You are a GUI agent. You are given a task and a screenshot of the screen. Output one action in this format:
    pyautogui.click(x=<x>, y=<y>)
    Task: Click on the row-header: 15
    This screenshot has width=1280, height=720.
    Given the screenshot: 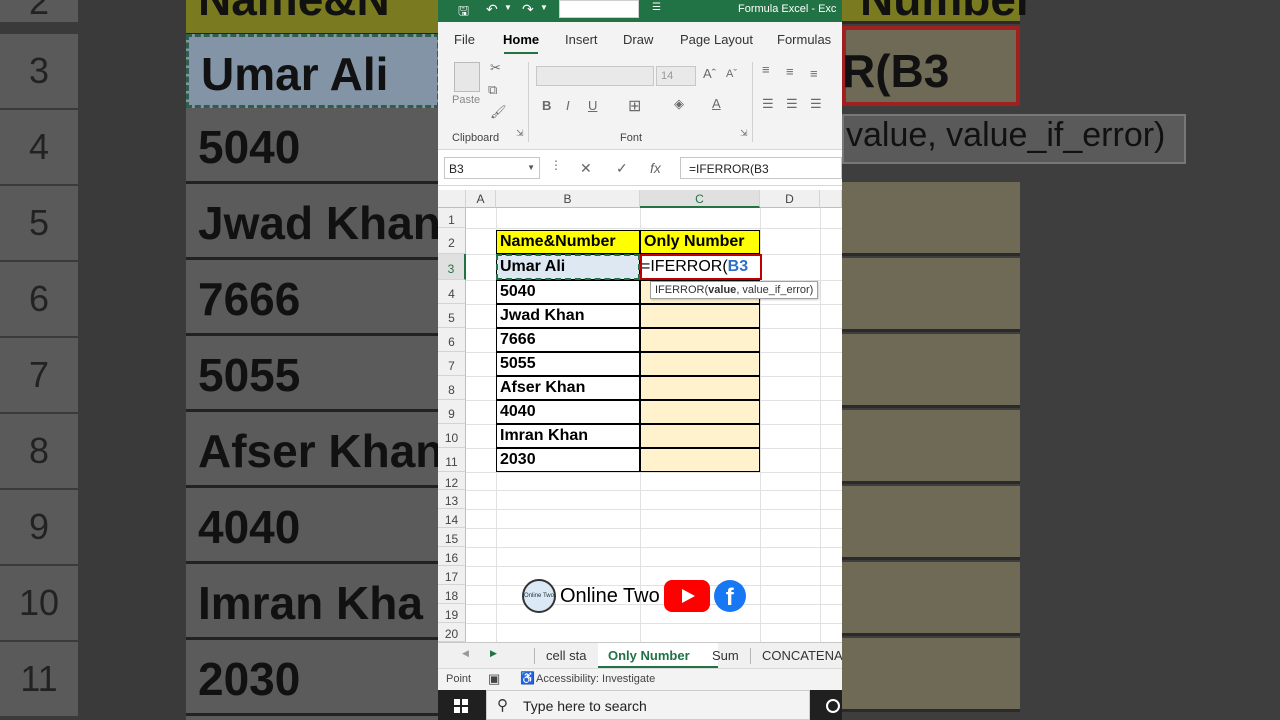 What is the action you would take?
    pyautogui.click(x=452, y=537)
    